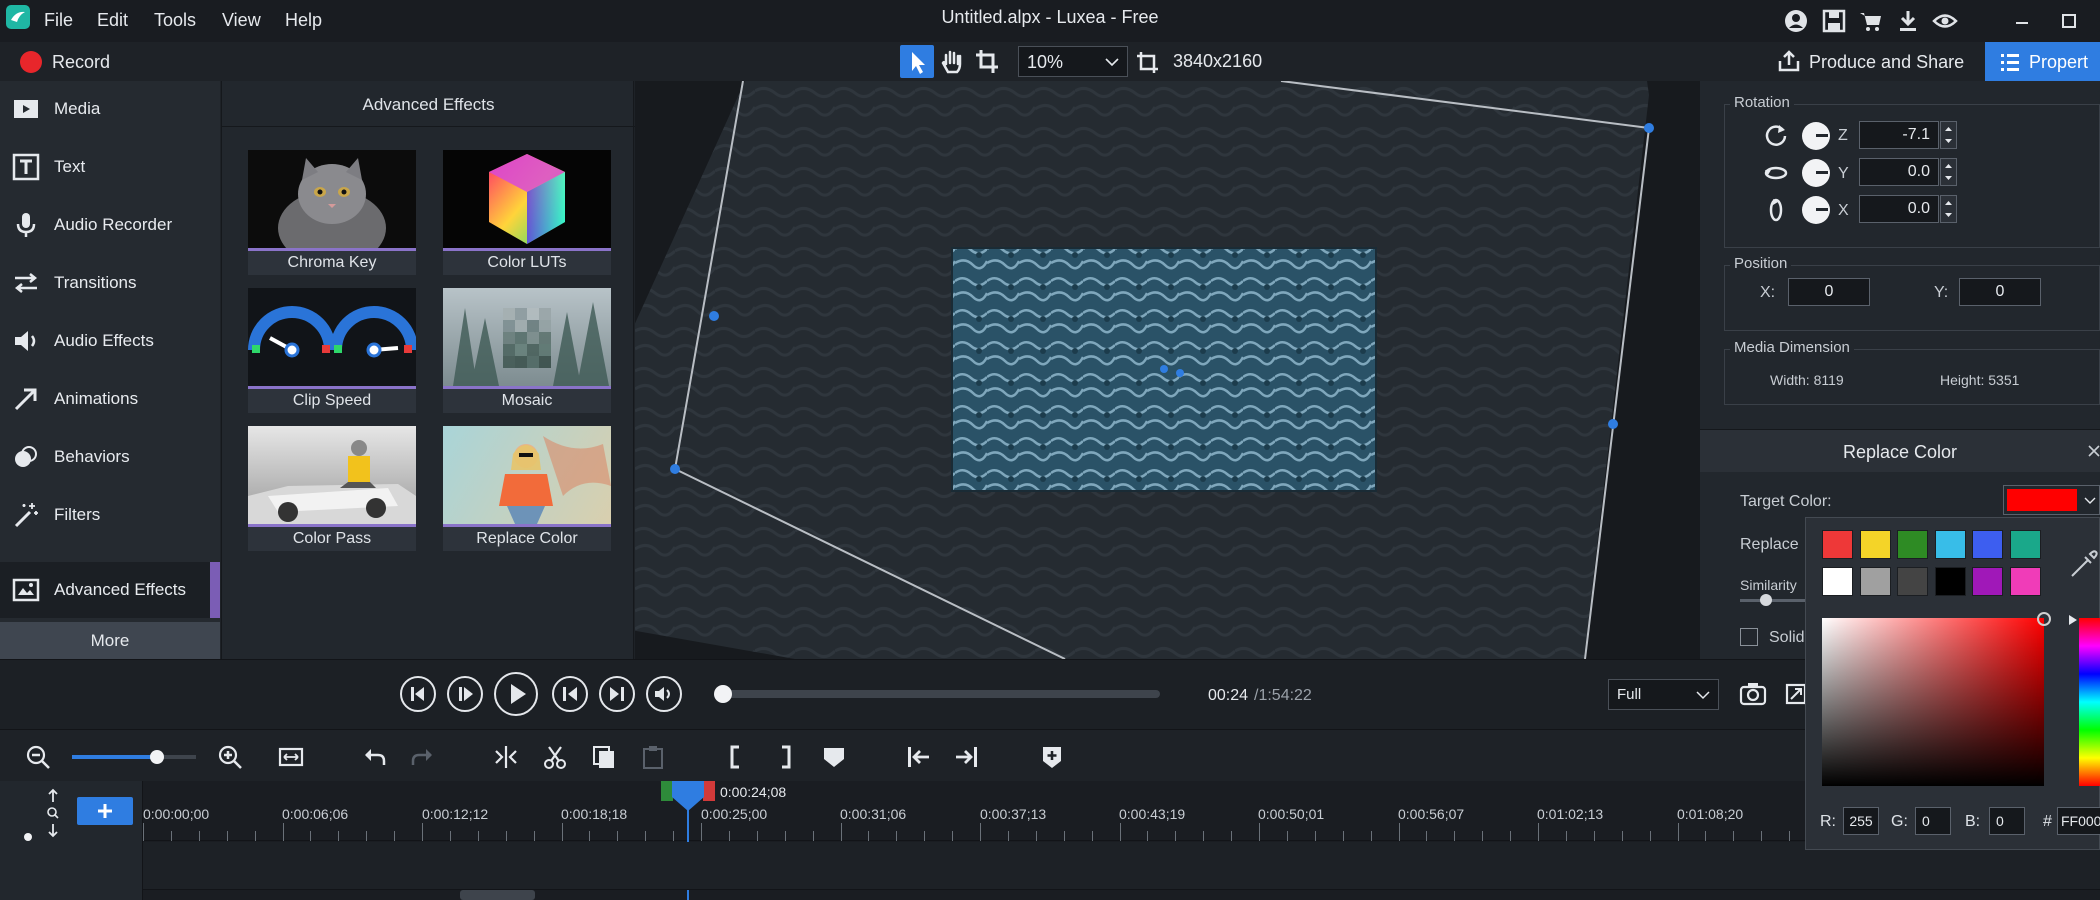  I want to click on marker-icon, so click(834, 757).